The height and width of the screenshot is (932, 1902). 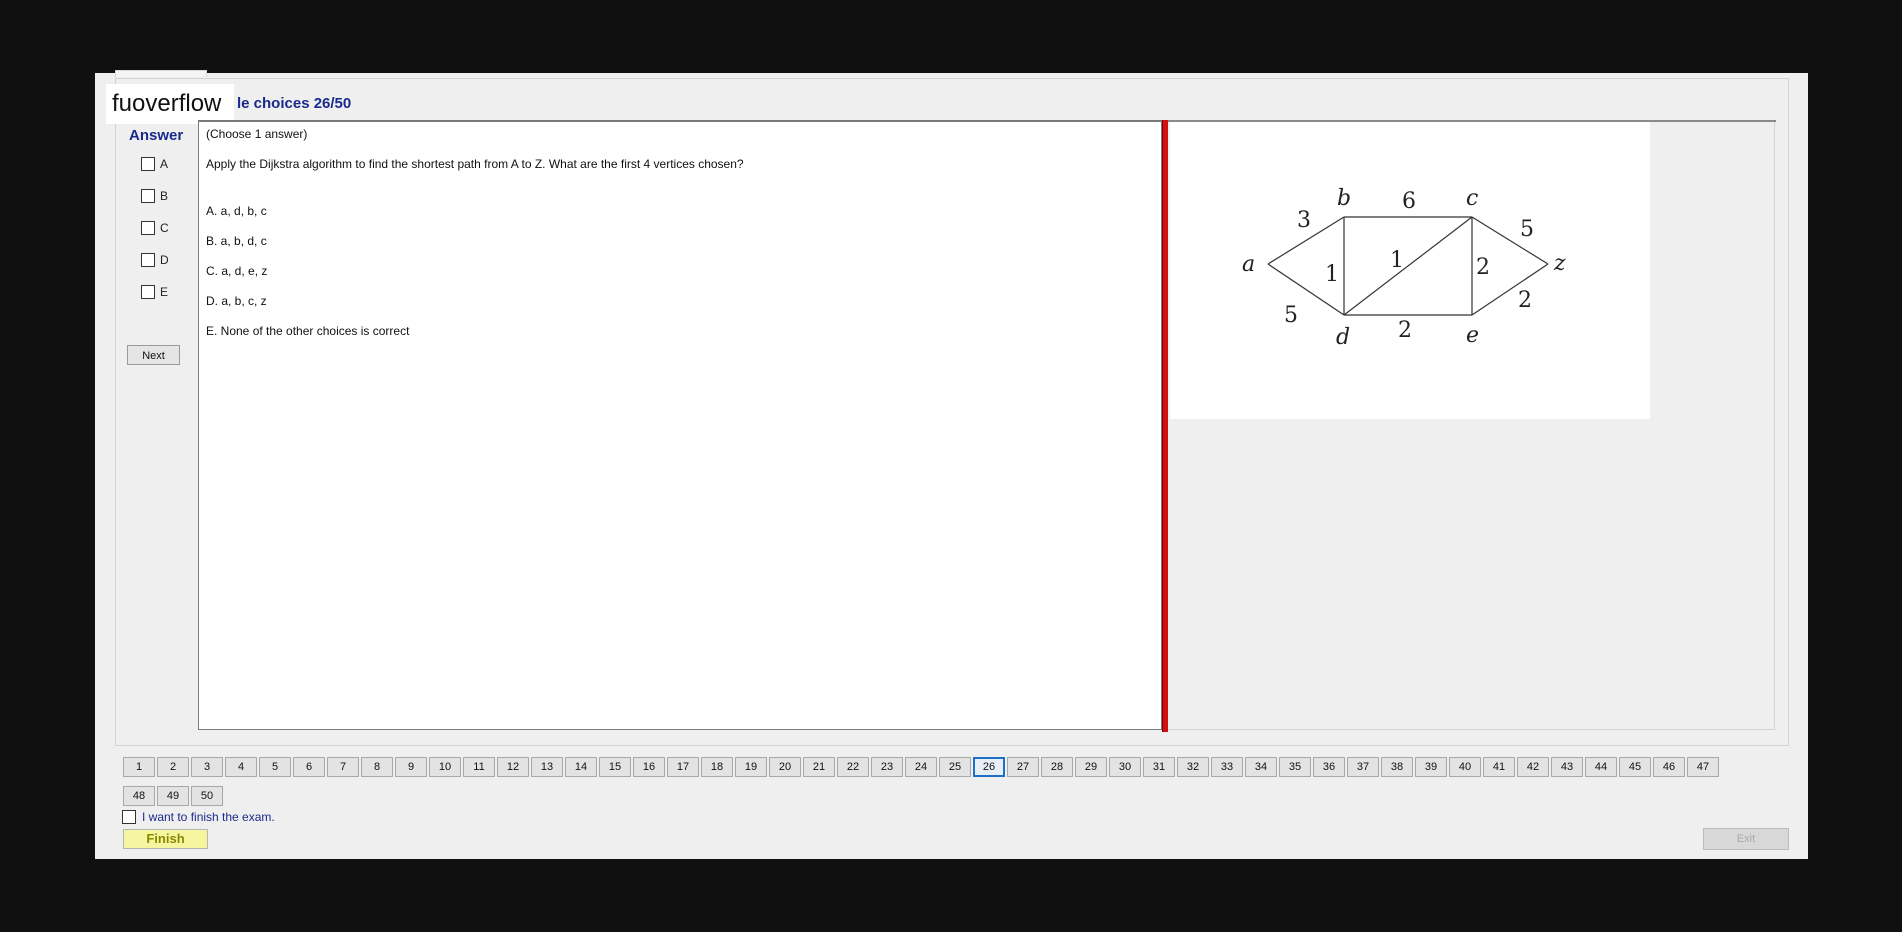 What do you see at coordinates (751, 767) in the screenshot?
I see `question-nav-button: 19` at bounding box center [751, 767].